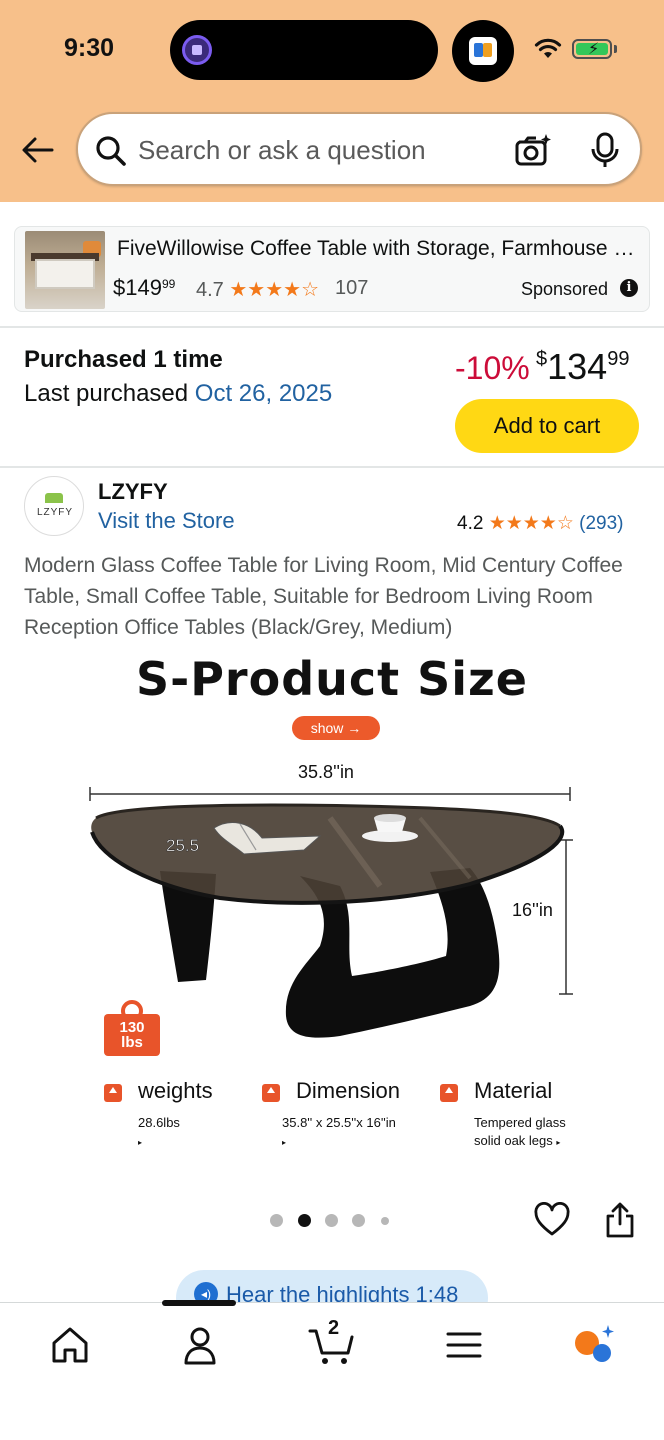  I want to click on battery-tip, so click(615, 49).